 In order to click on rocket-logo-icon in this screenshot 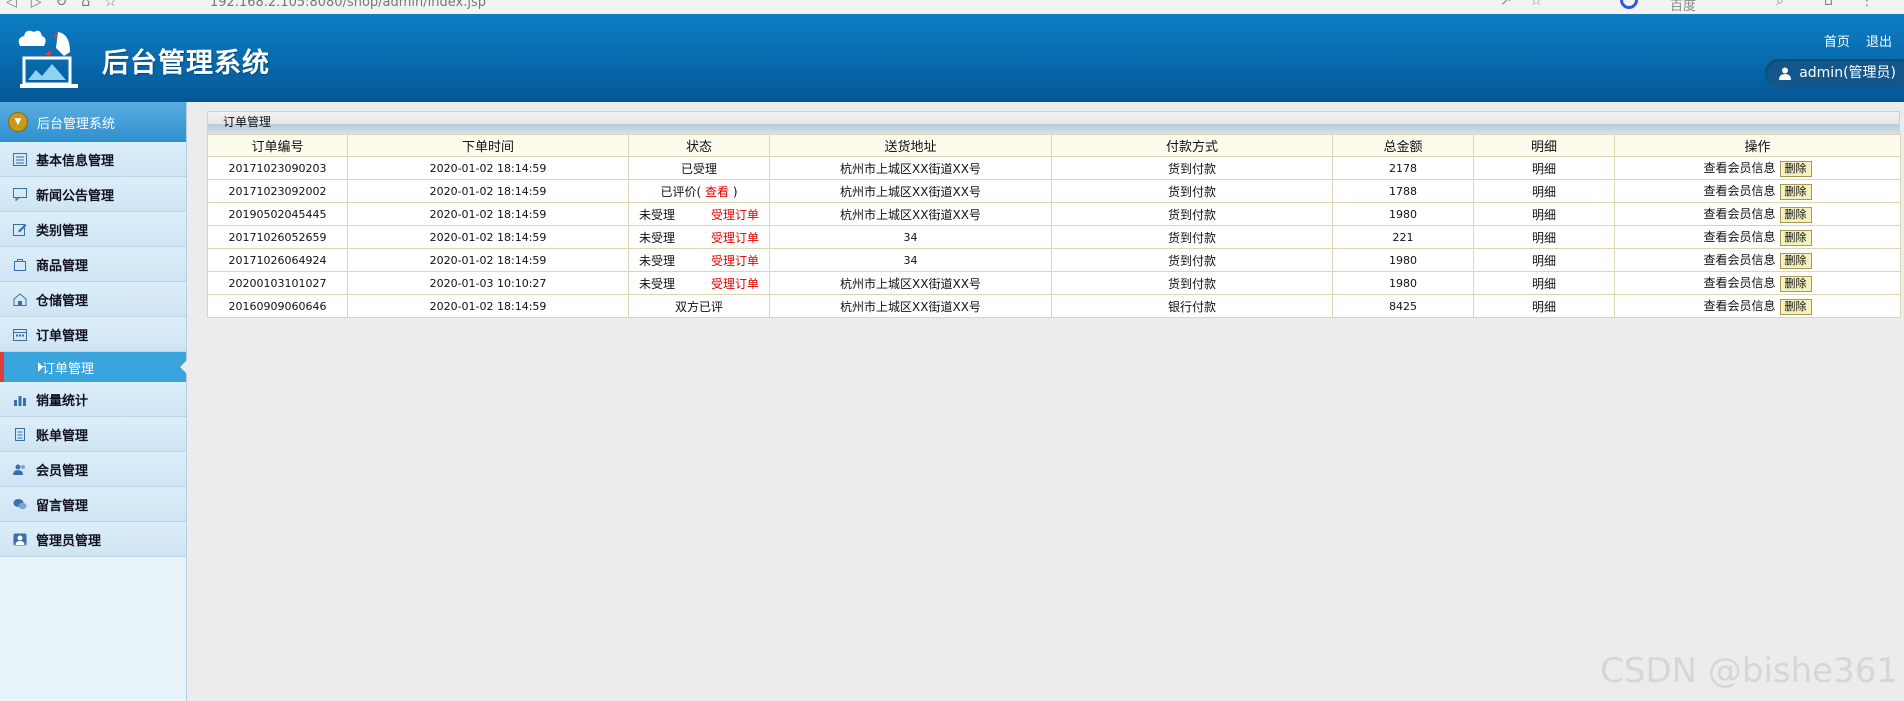, I will do `click(48, 59)`.